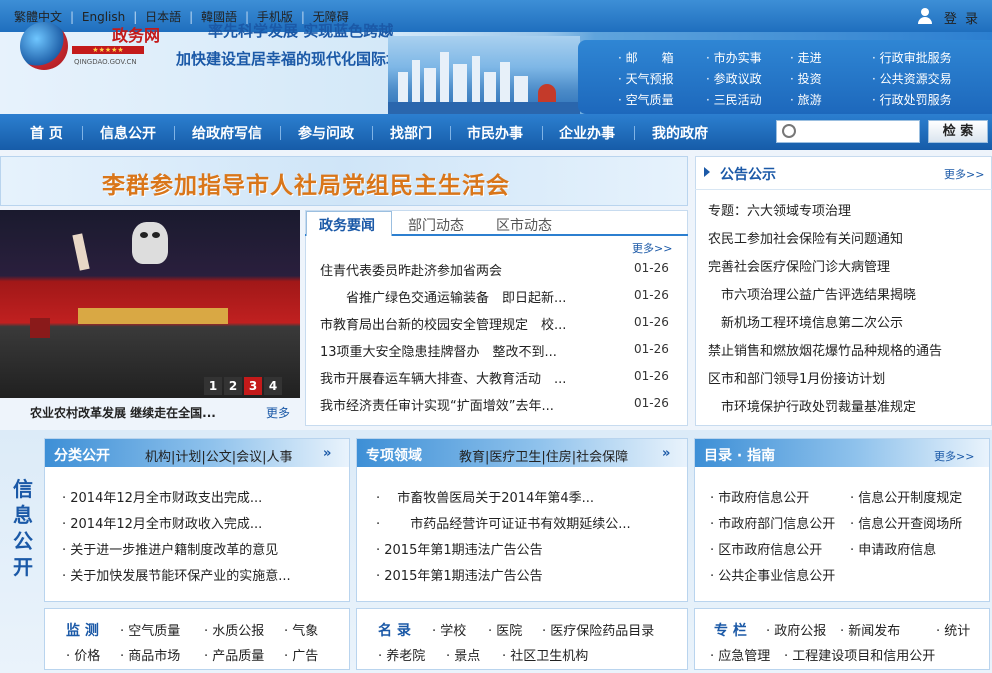 Image resolution: width=992 pixels, height=673 pixels. What do you see at coordinates (906, 496) in the screenshot?
I see `directory-guide-item: 信息公开制度规定` at bounding box center [906, 496].